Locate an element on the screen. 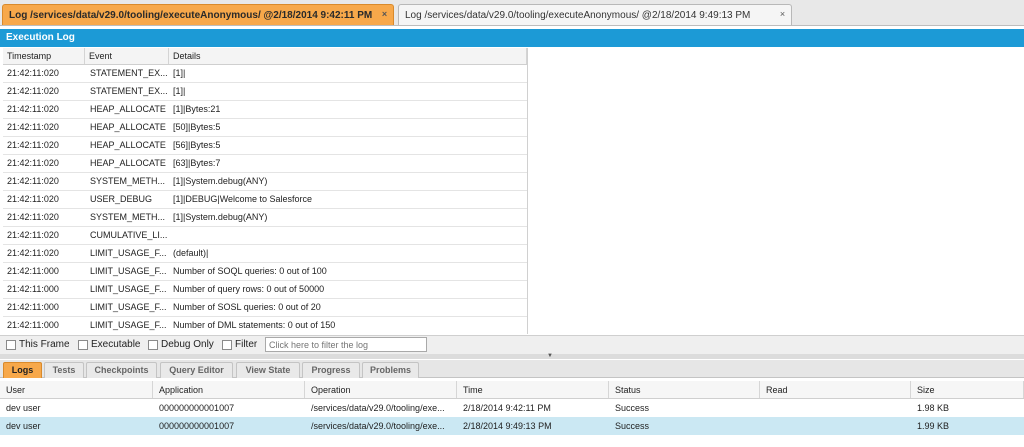 This screenshot has height=447, width=1024. read-cell is located at coordinates (835, 426).